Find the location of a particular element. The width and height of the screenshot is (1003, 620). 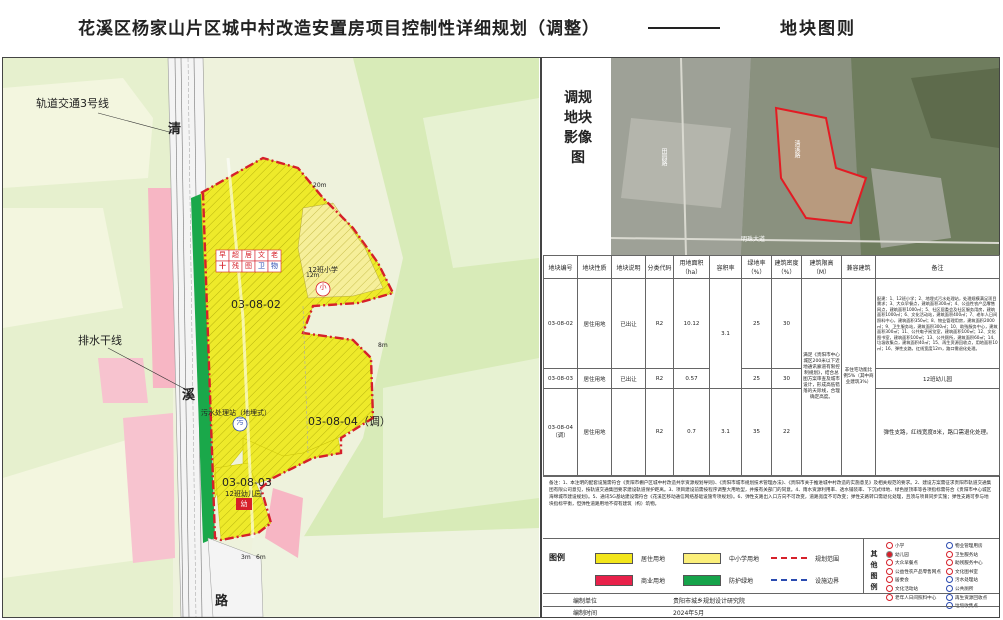

breakfast-icon is located at coordinates (889, 563).